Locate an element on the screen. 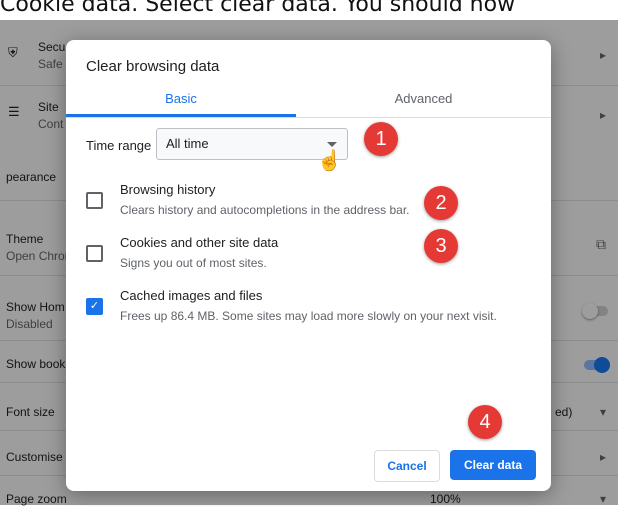  tab-advanced: Advanced is located at coordinates (423, 98).